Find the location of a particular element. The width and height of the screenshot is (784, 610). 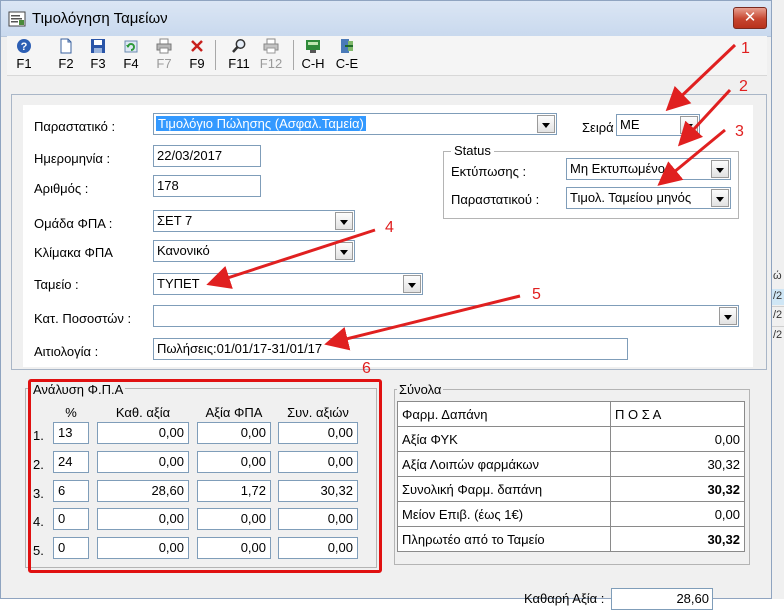

annotation-number-1: 1 is located at coordinates (745, 48).